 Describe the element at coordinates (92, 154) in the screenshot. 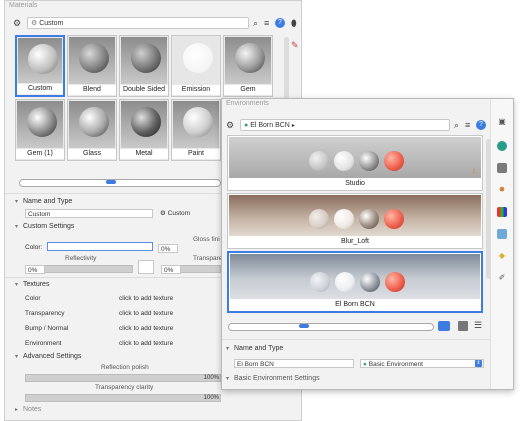

I see `material-label: Glass` at that location.